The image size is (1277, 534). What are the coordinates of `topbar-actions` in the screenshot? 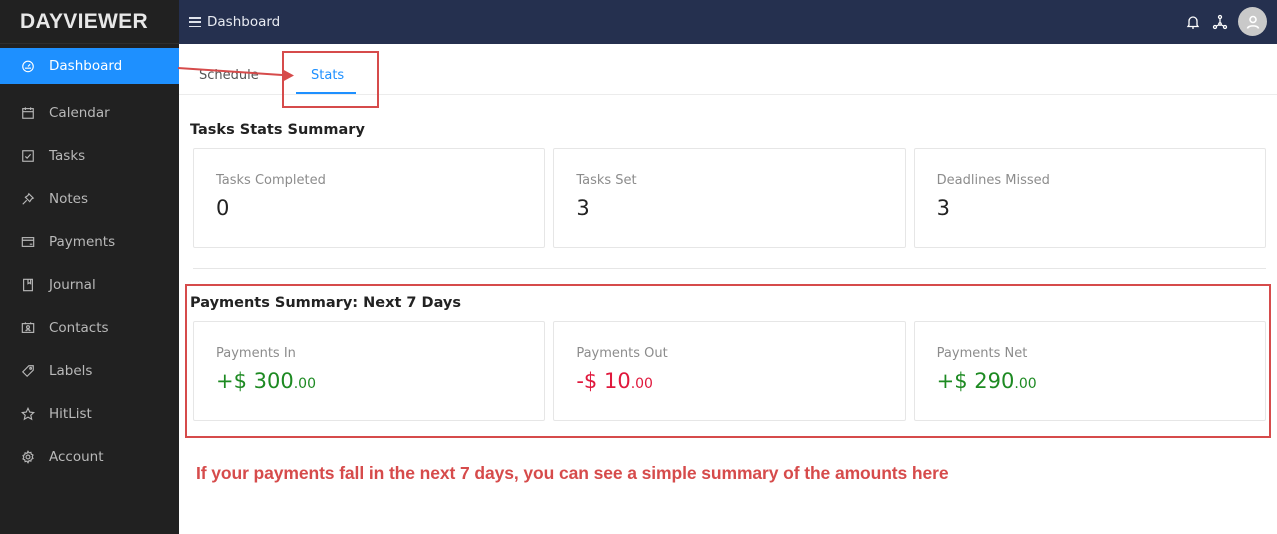 It's located at (1225, 21).